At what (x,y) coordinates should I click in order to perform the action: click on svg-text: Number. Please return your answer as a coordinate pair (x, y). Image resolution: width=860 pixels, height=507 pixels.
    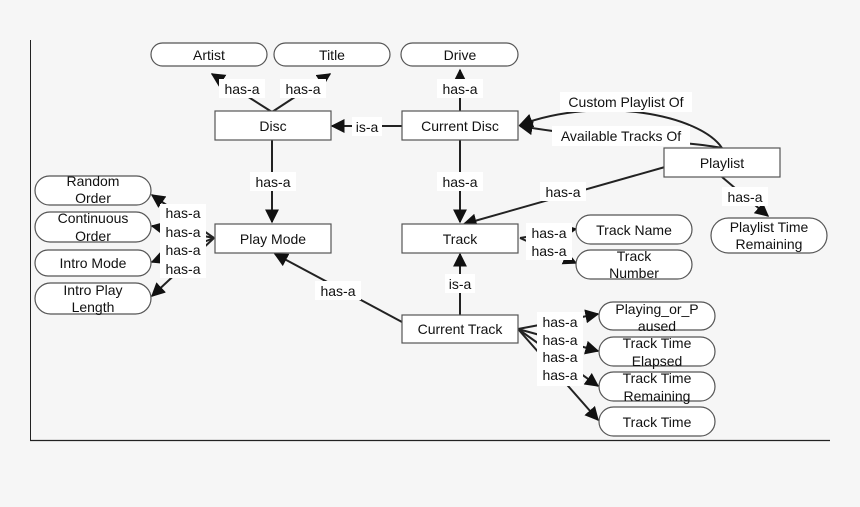
    Looking at the image, I should click on (634, 273).